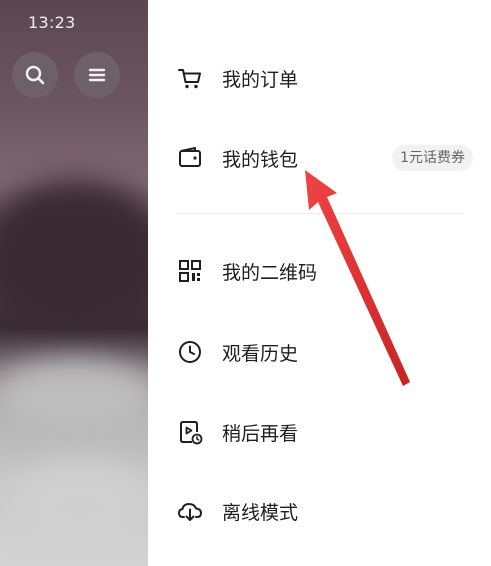 This screenshot has height=566, width=491. I want to click on search-button, so click(35, 75).